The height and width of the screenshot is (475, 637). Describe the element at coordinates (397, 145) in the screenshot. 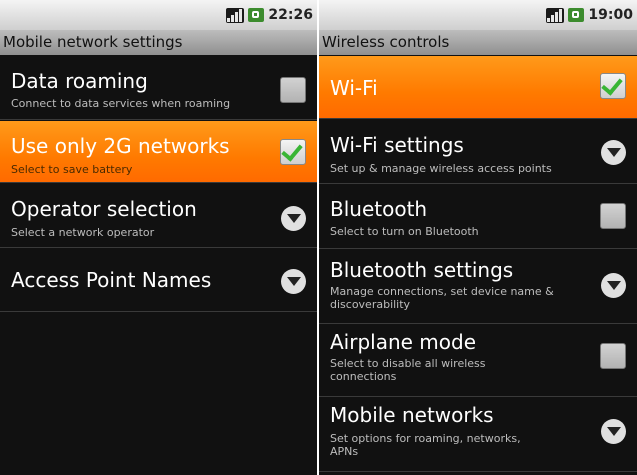

I see `pref-title: Wi-Fi settings` at that location.